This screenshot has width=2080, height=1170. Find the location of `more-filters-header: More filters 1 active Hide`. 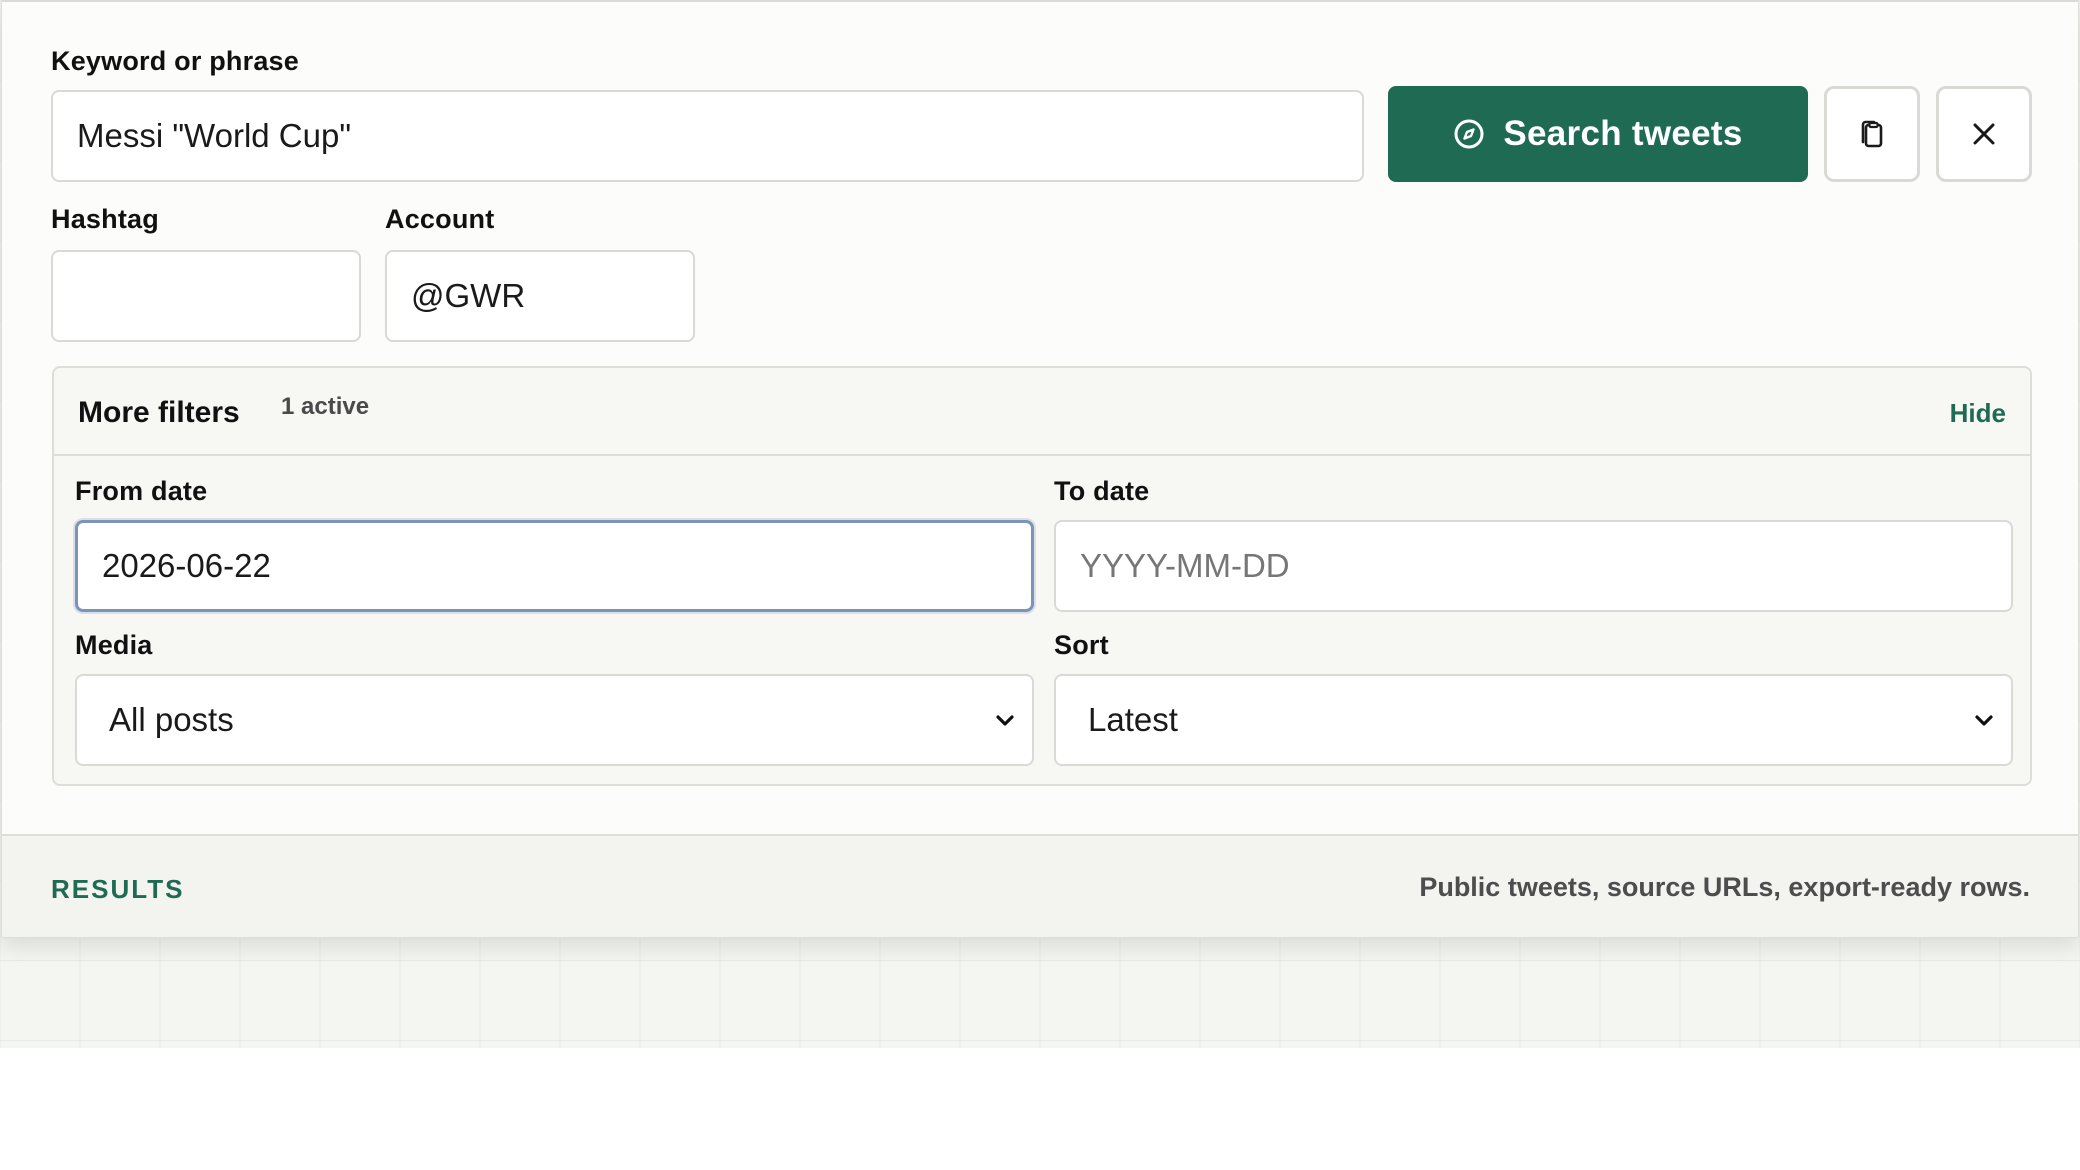

more-filters-header: More filters 1 active Hide is located at coordinates (1042, 412).